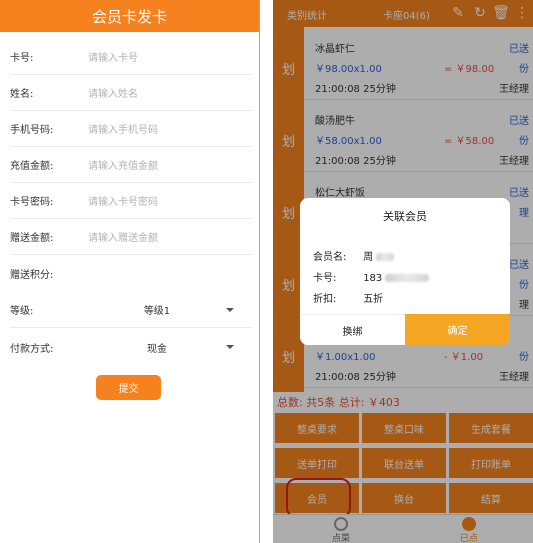  Describe the element at coordinates (325, 299) in the screenshot. I see `discount-label: 折扣:` at that location.